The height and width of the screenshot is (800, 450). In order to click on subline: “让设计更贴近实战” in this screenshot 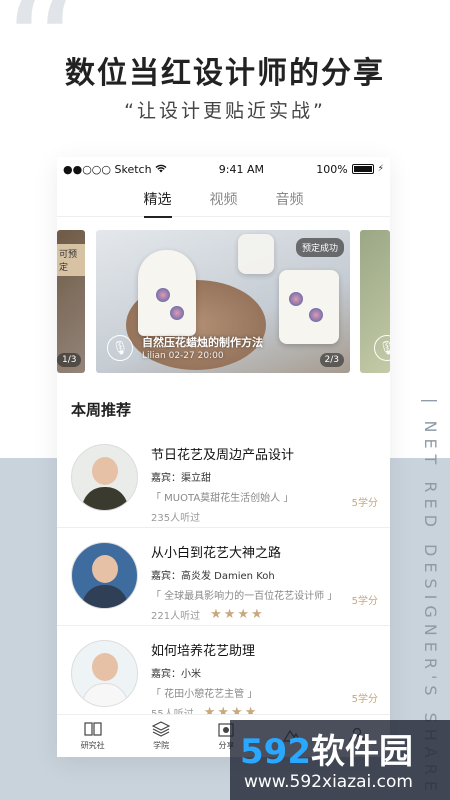, I will do `click(225, 111)`.